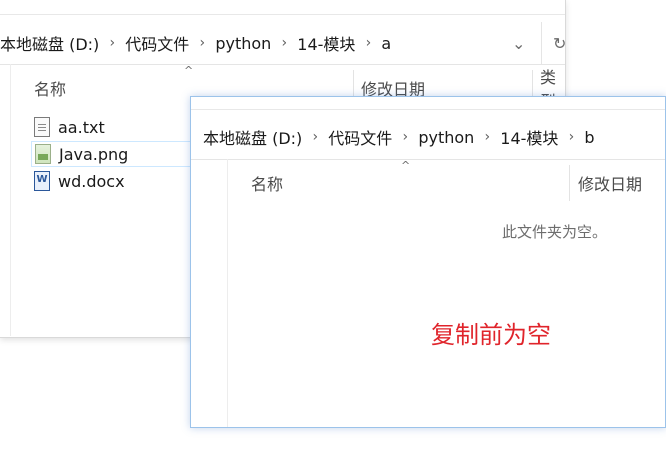 The width and height of the screenshot is (666, 450). What do you see at coordinates (491, 335) in the screenshot?
I see `annotation-label: 复制前为空` at bounding box center [491, 335].